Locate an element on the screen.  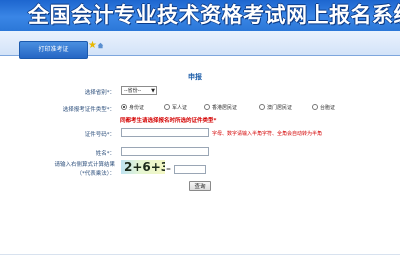
radio-military-card is located at coordinates (167, 107).